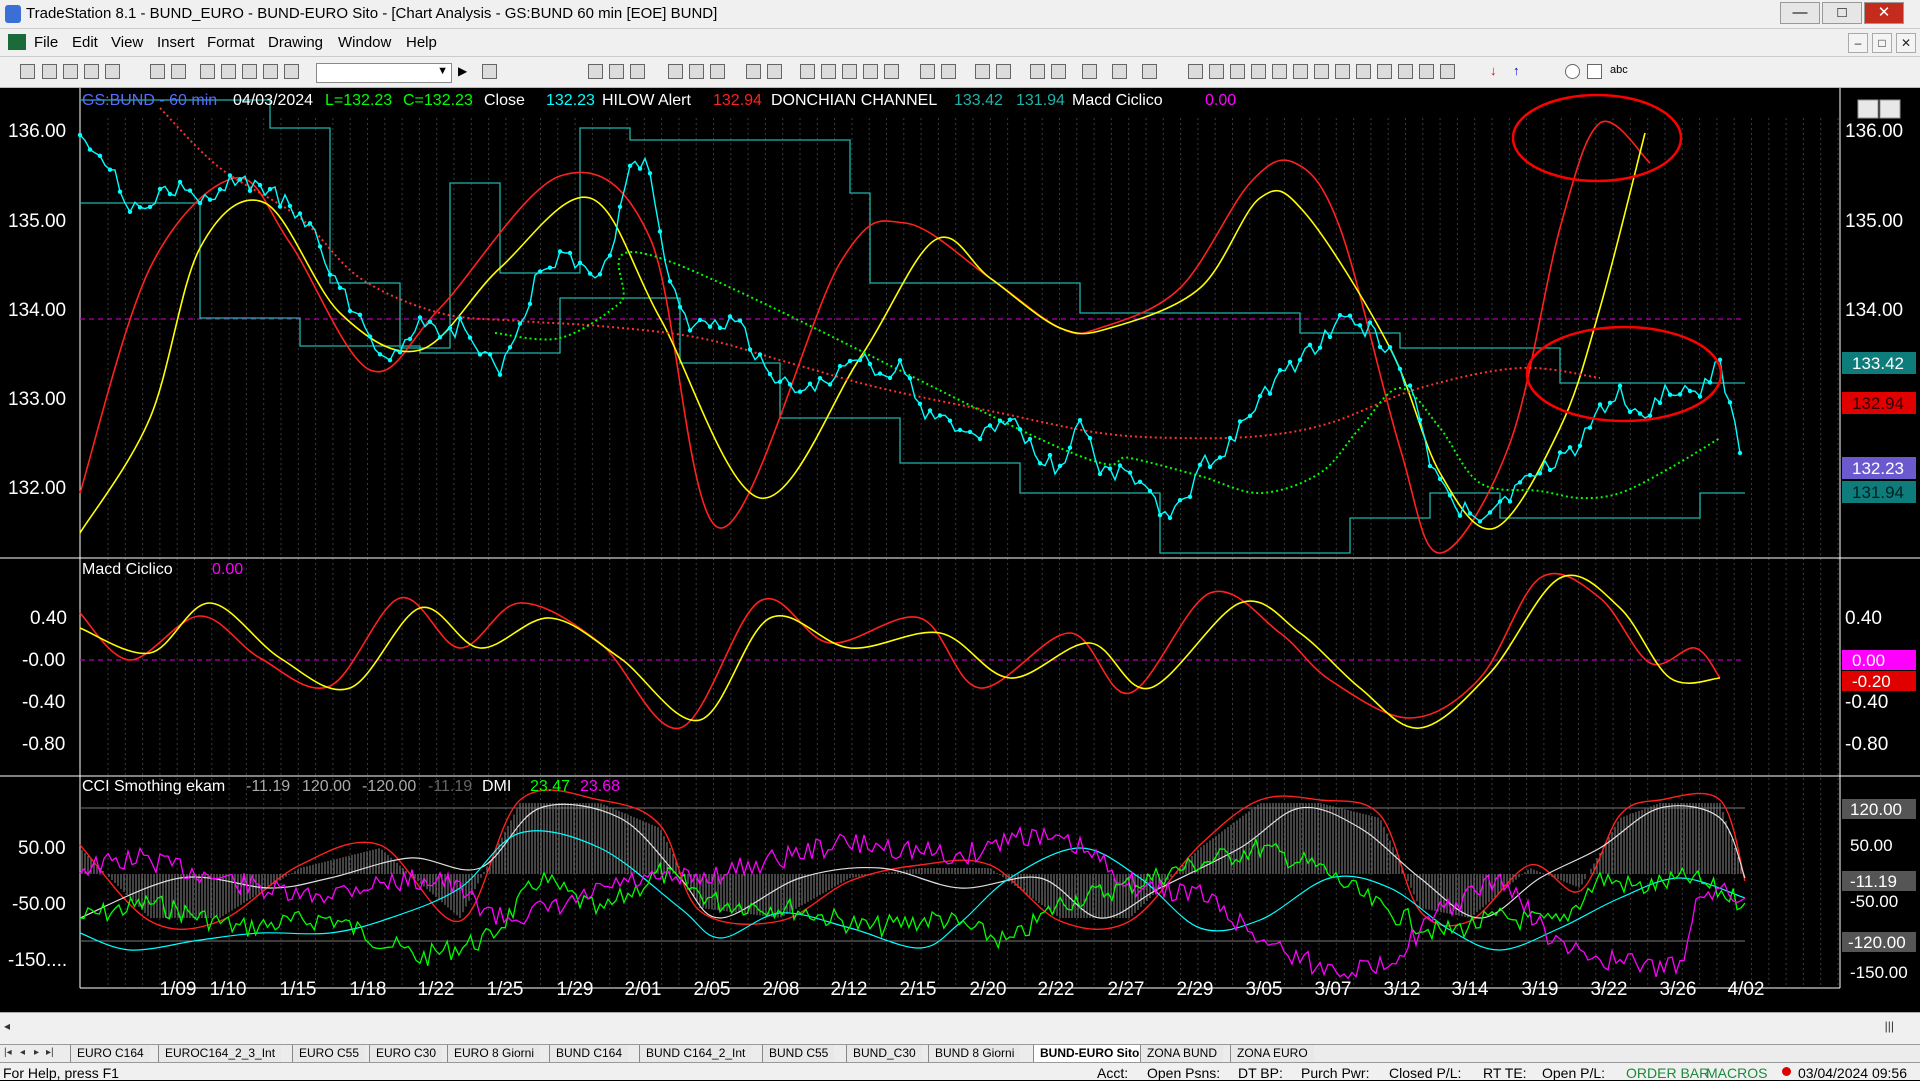 This screenshot has width=1920, height=1081. Describe the element at coordinates (421, 42) in the screenshot. I see `menu-help: Help` at that location.